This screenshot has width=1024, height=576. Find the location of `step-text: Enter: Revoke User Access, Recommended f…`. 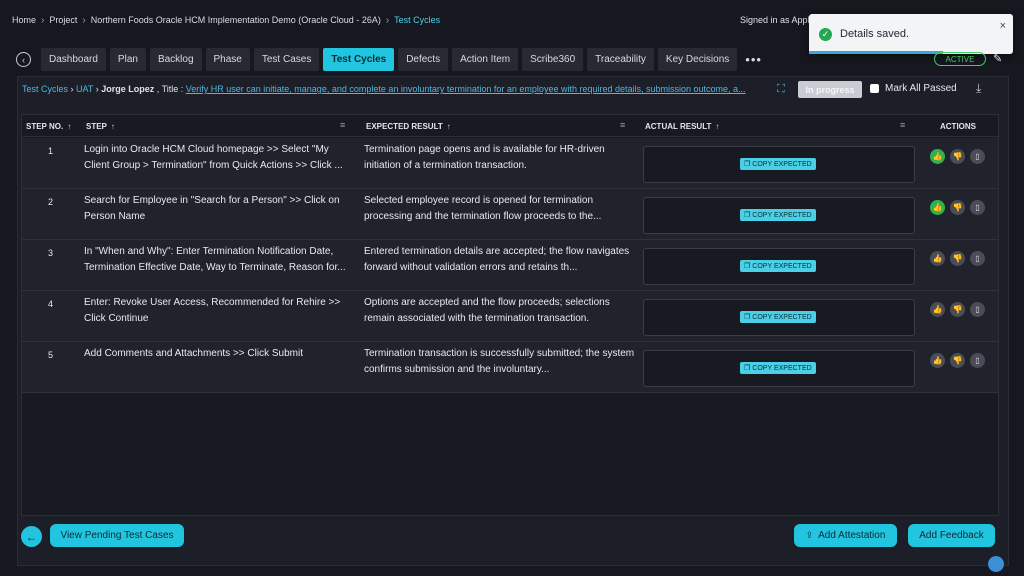

step-text: Enter: Revoke User Access, Recommended f… is located at coordinates (212, 310).